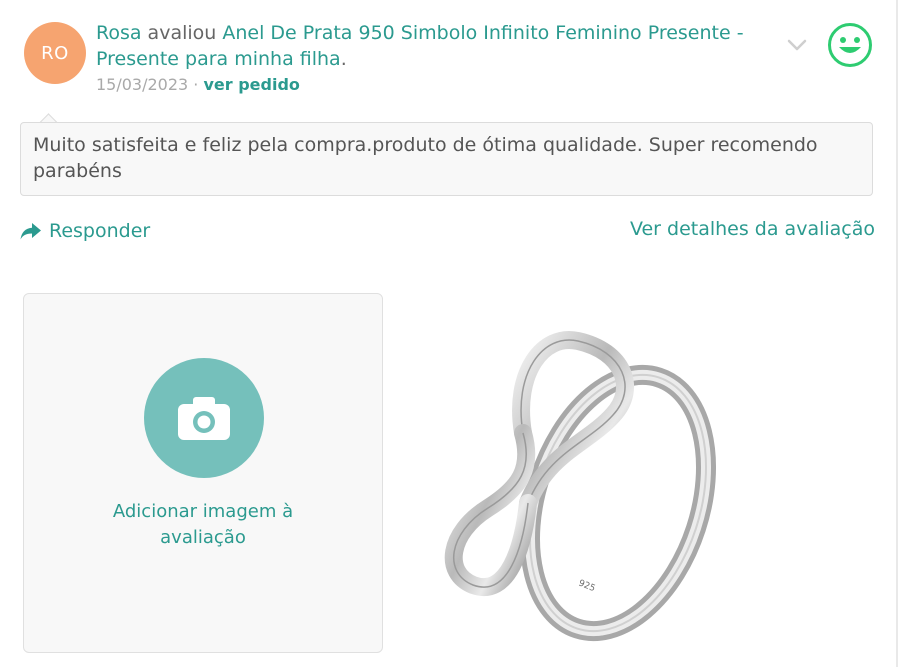 The width and height of the screenshot is (898, 667). Describe the element at coordinates (203, 525) in the screenshot. I see `add-image-label: Adicionar imagem à avaliação` at that location.